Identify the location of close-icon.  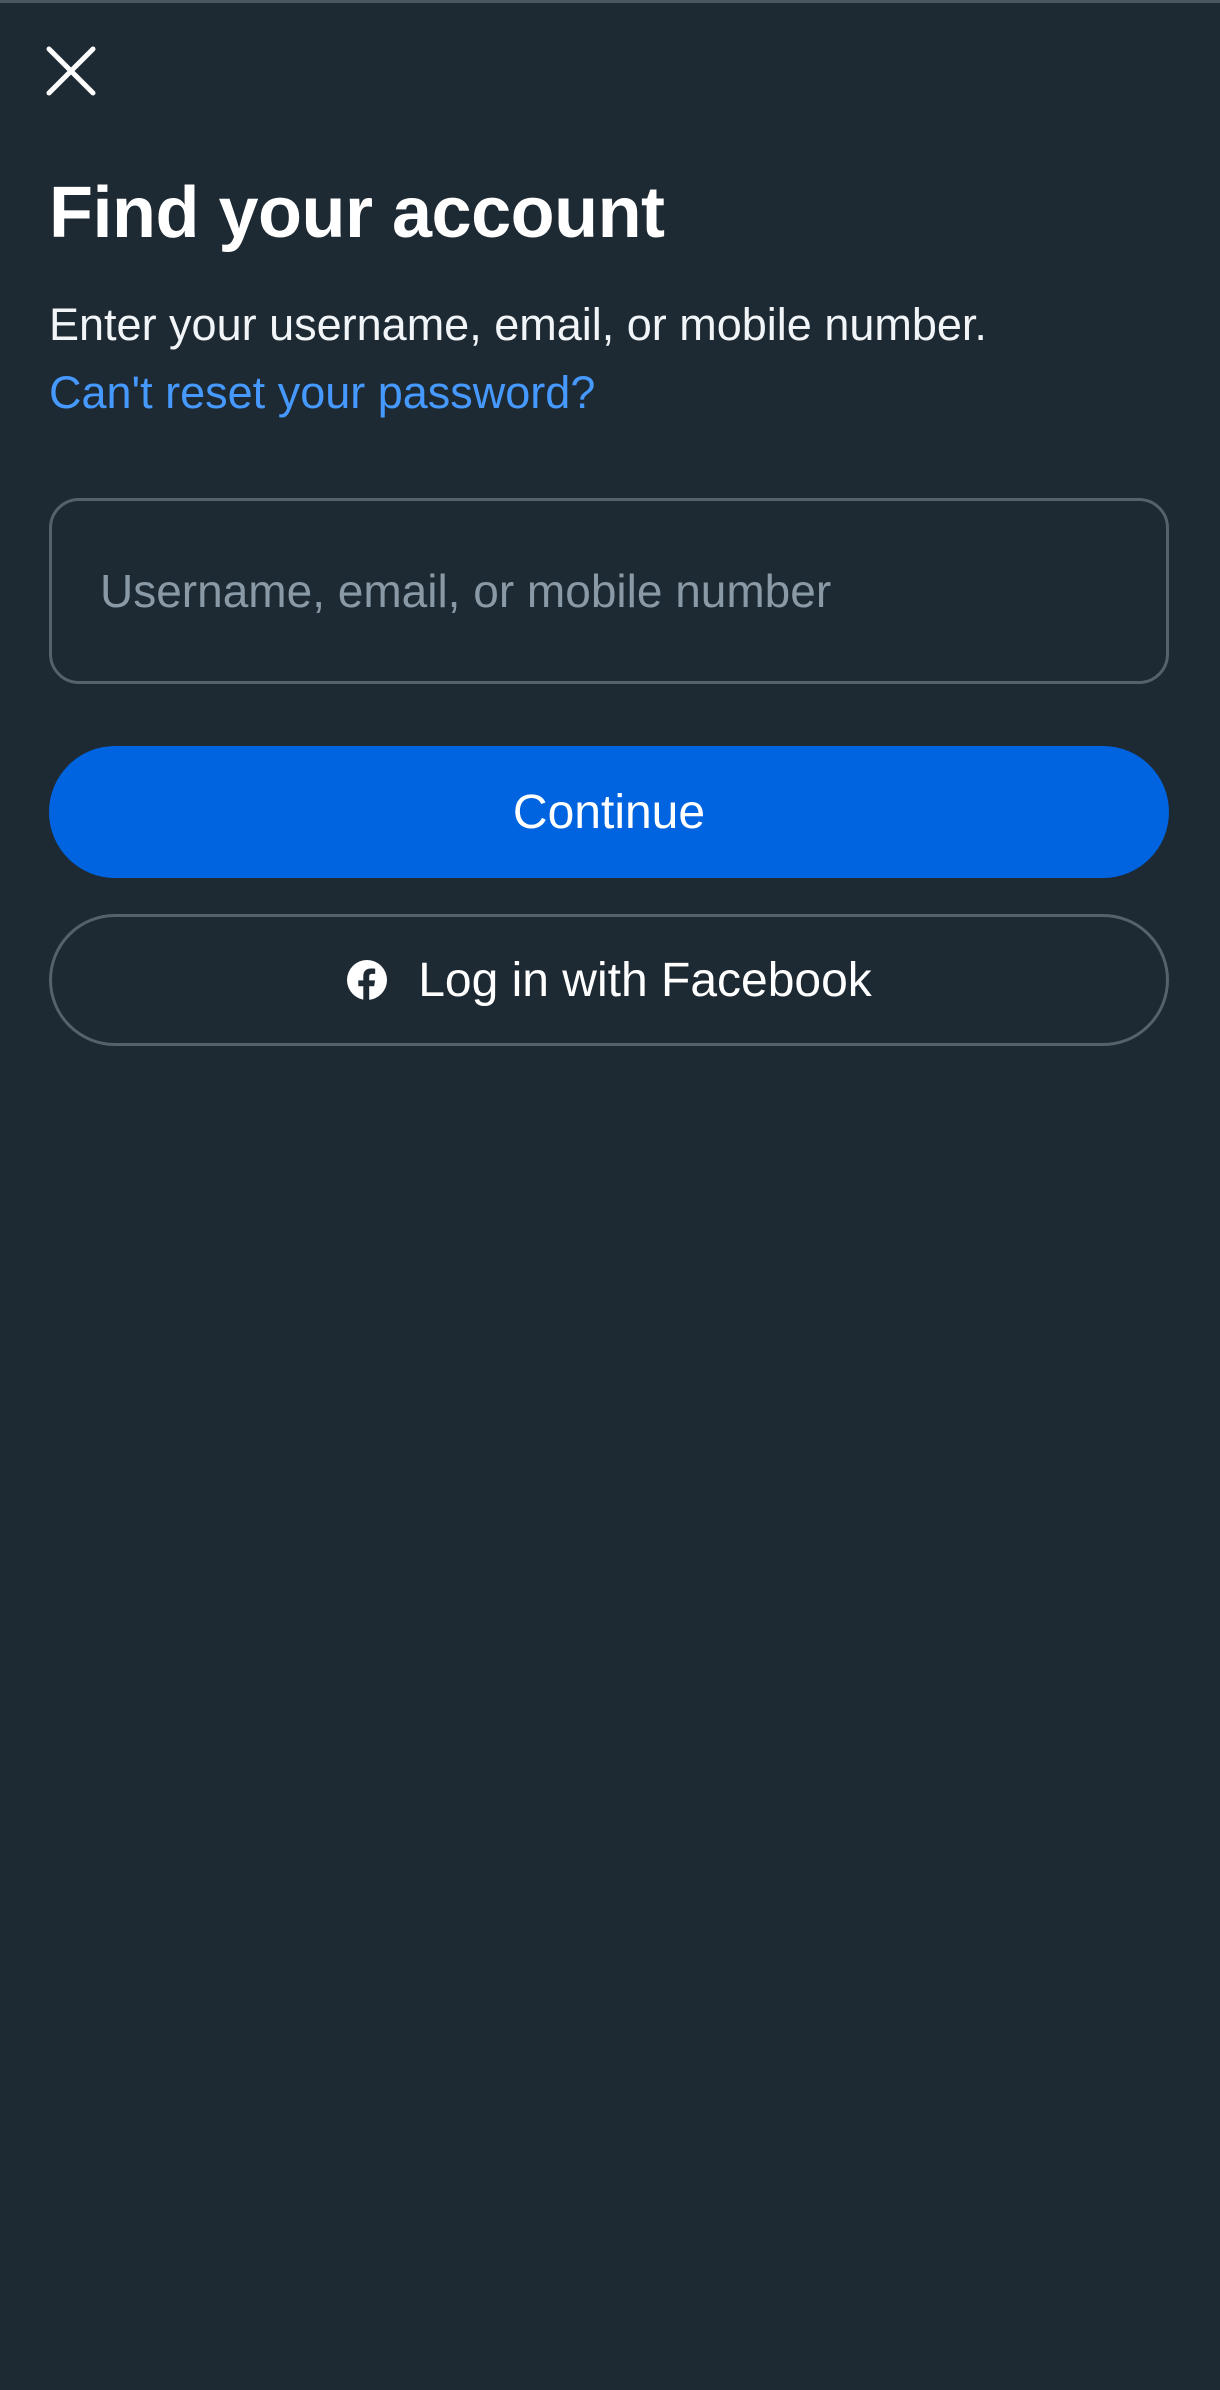
(71, 73).